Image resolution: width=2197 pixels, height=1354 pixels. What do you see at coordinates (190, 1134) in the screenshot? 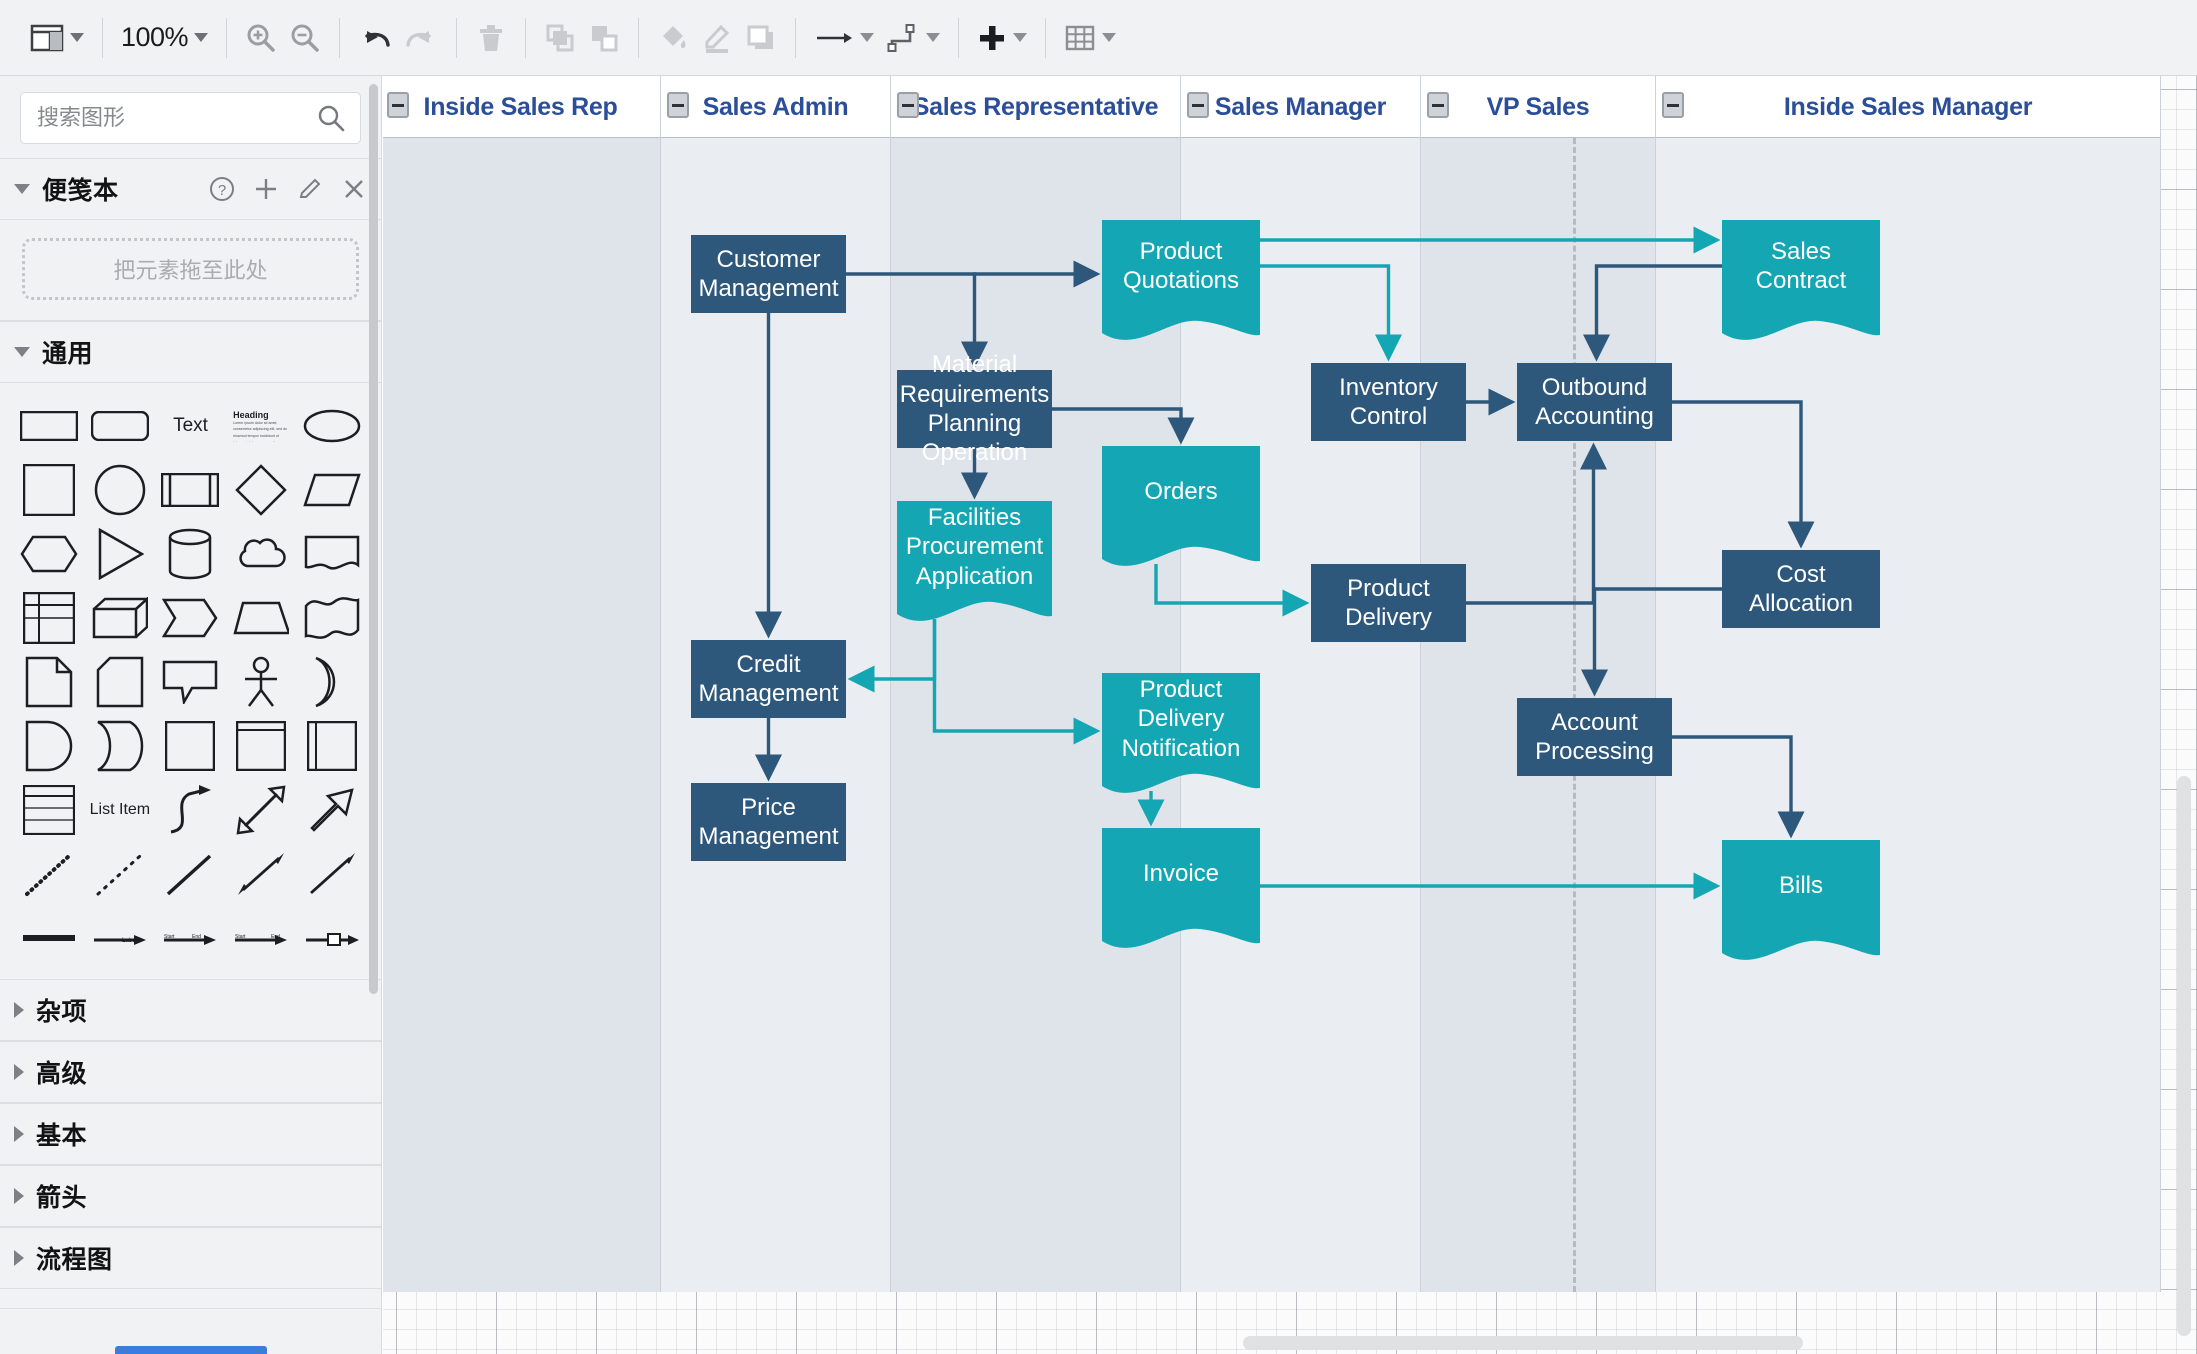
I see `sidebar-section-basic: 基本` at bounding box center [190, 1134].